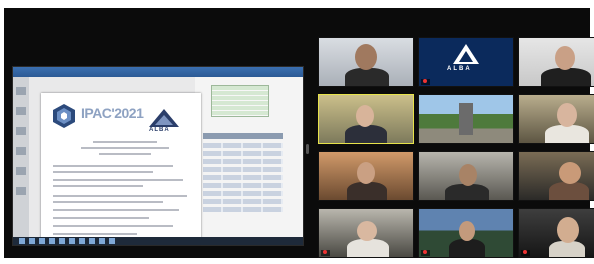  What do you see at coordinates (21, 157) in the screenshot?
I see `slide-thumbnails-panel` at bounding box center [21, 157].